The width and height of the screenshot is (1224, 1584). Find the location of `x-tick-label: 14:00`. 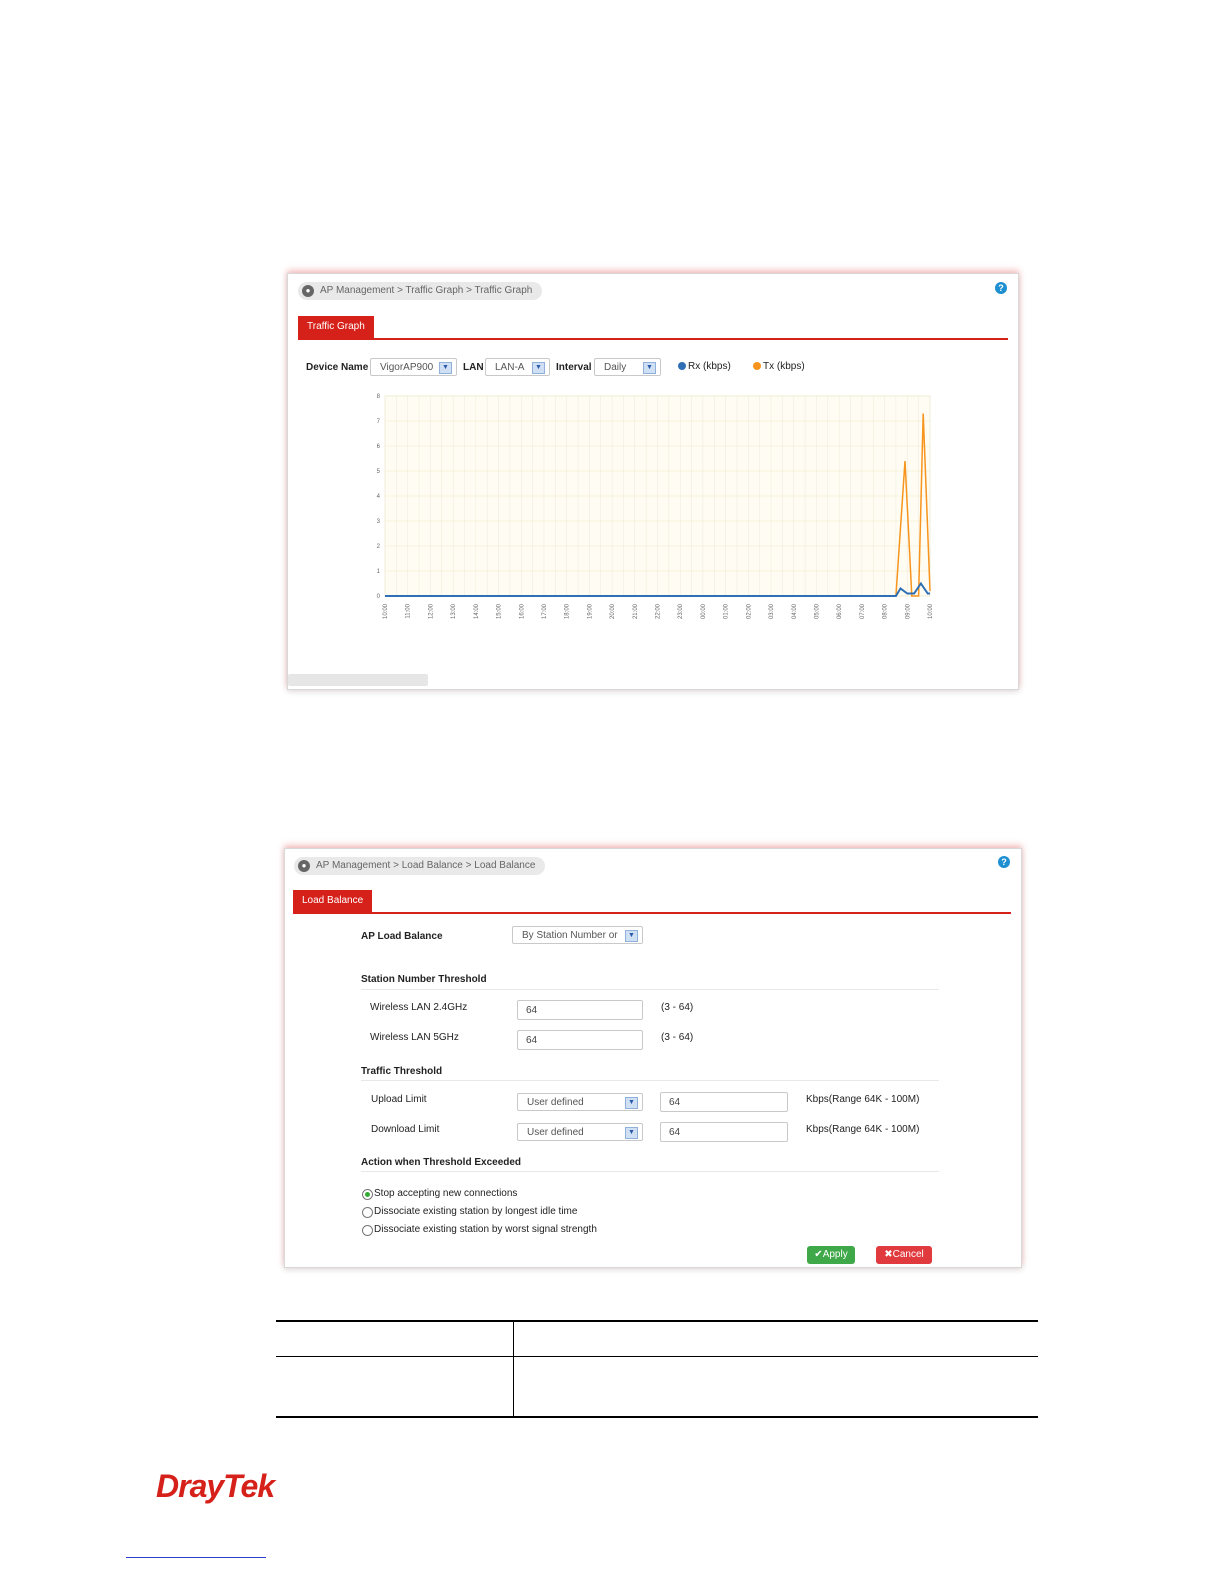

x-tick-label: 14:00 is located at coordinates (477, 611).